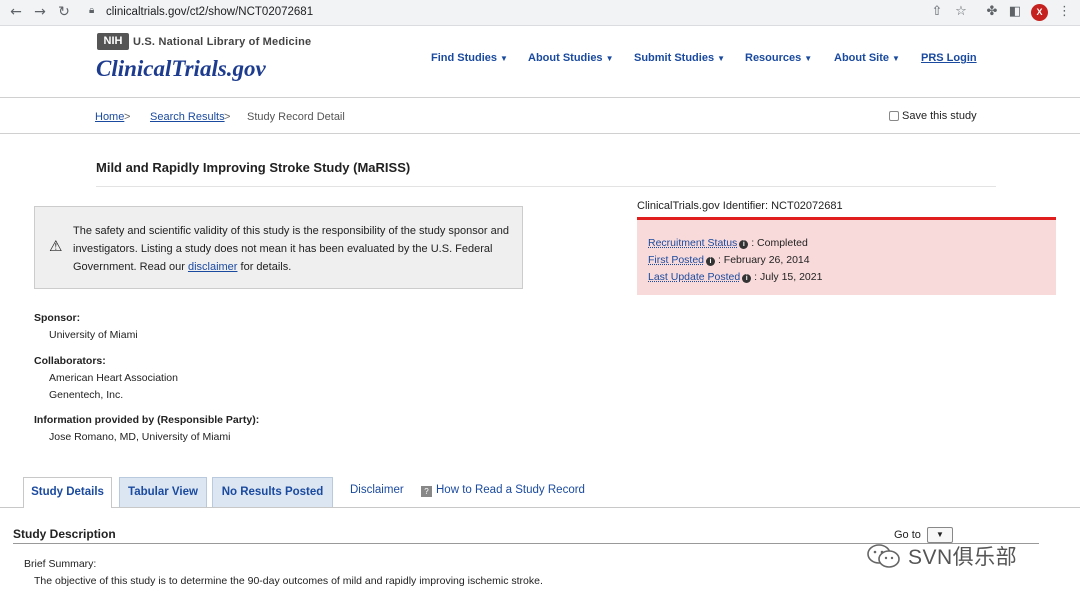 This screenshot has height=605, width=1080. What do you see at coordinates (961, 12) in the screenshot?
I see `bookmark-star-icon: ☆` at bounding box center [961, 12].